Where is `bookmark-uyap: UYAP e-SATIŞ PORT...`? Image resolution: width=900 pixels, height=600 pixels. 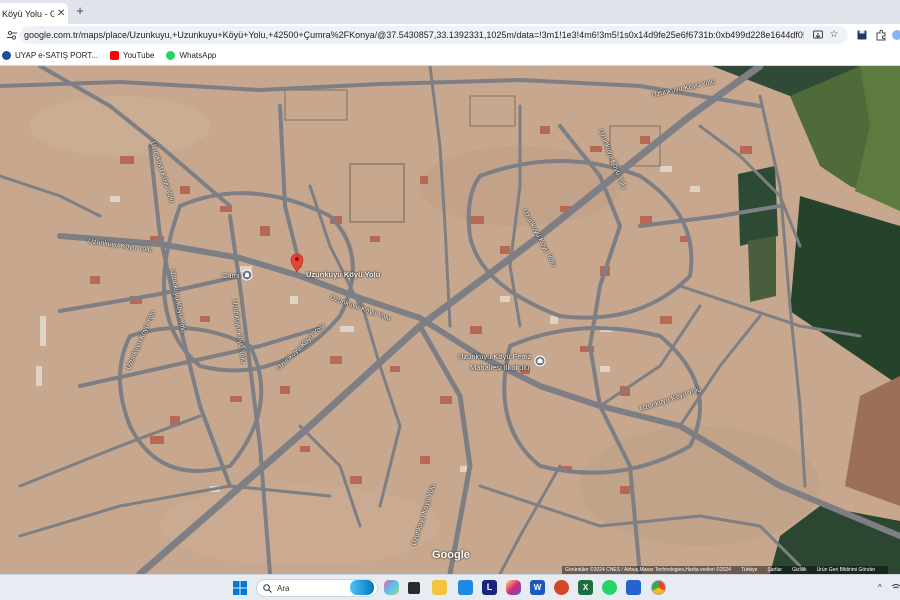
bookmark-uyap: UYAP e-SATIŞ PORT... is located at coordinates (50, 55).